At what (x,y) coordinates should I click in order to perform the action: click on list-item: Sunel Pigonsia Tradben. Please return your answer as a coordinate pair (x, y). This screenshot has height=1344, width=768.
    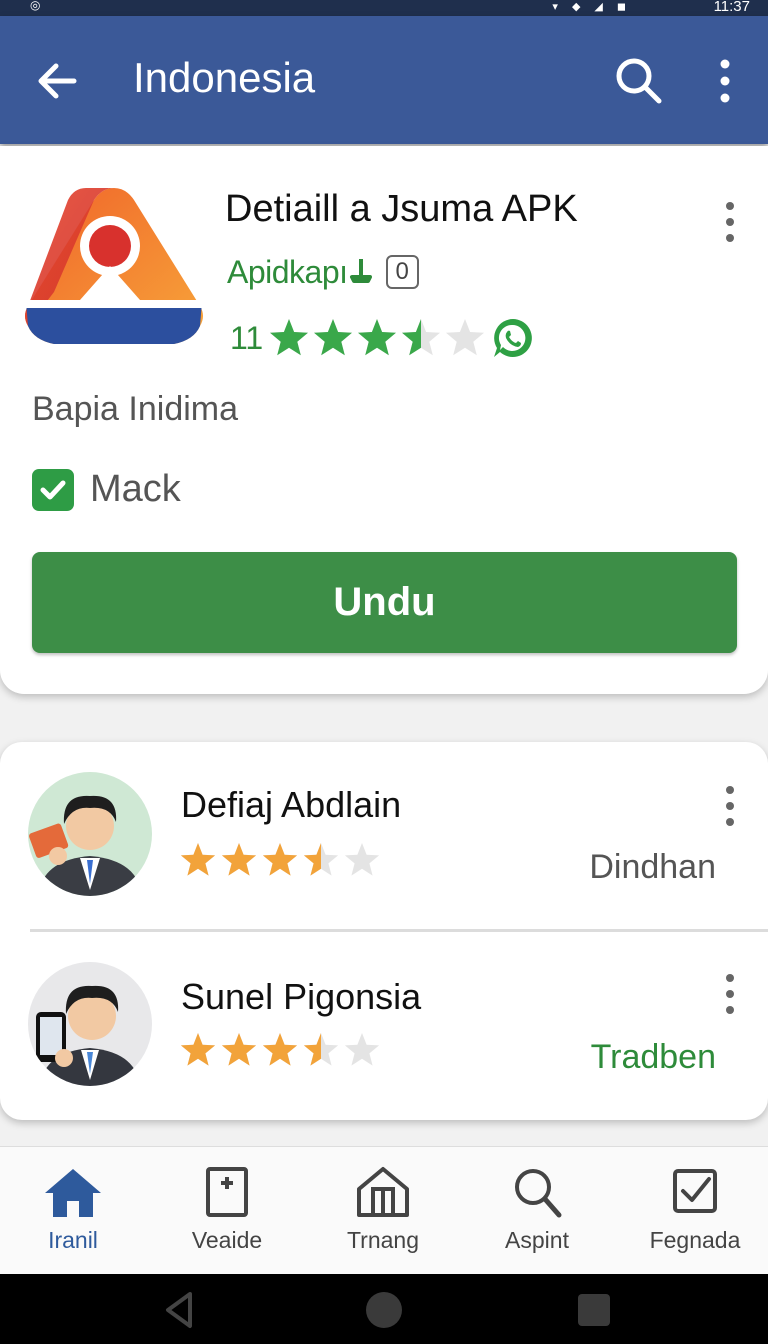
    Looking at the image, I should click on (384, 1024).